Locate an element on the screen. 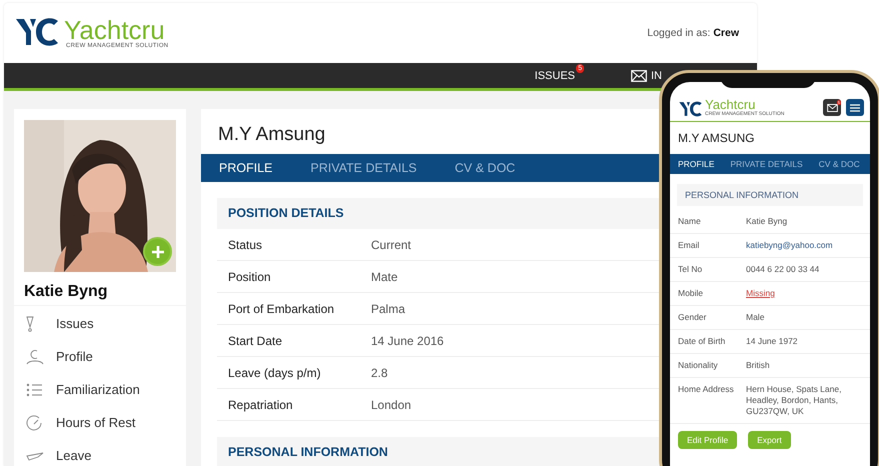  field-label: Gender is located at coordinates (693, 317).